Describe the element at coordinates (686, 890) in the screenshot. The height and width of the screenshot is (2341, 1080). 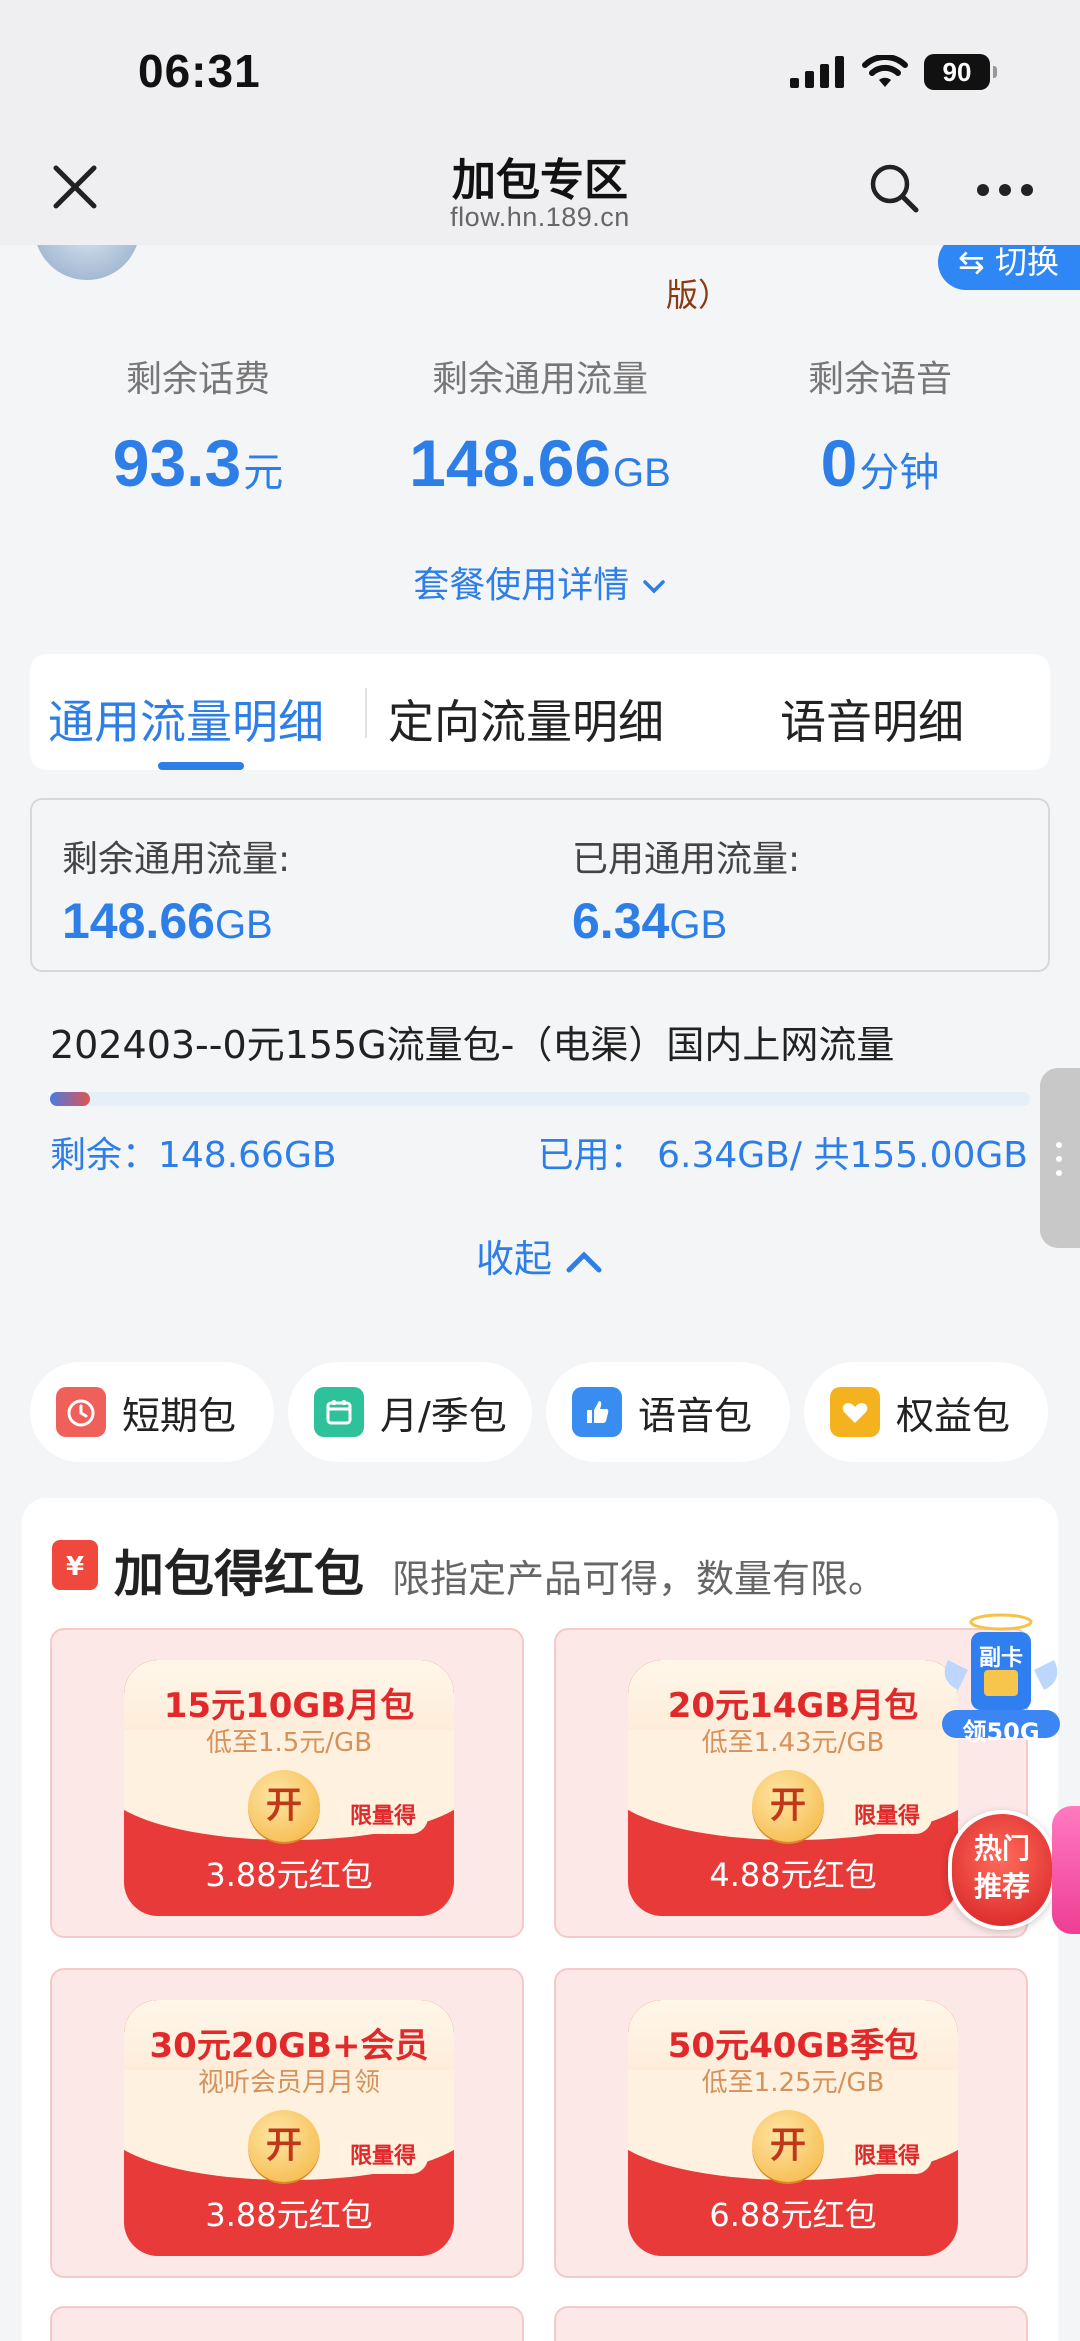
I see `used-summary: 已用通用流量: 6.34GB` at that location.